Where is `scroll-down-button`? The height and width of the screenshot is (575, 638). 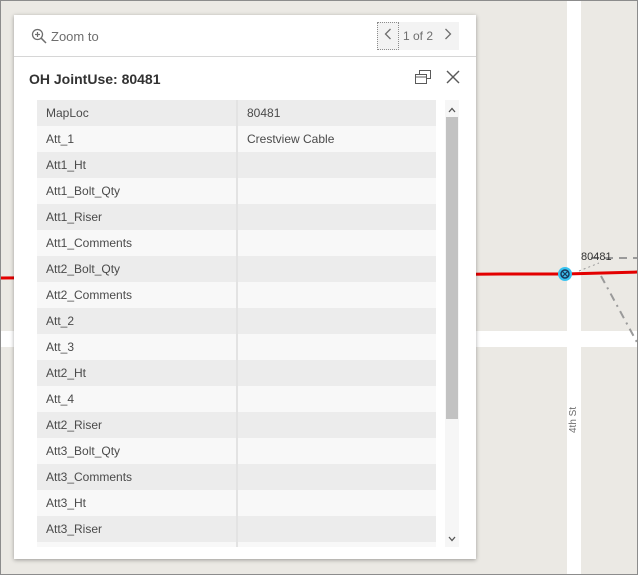 scroll-down-button is located at coordinates (452, 538).